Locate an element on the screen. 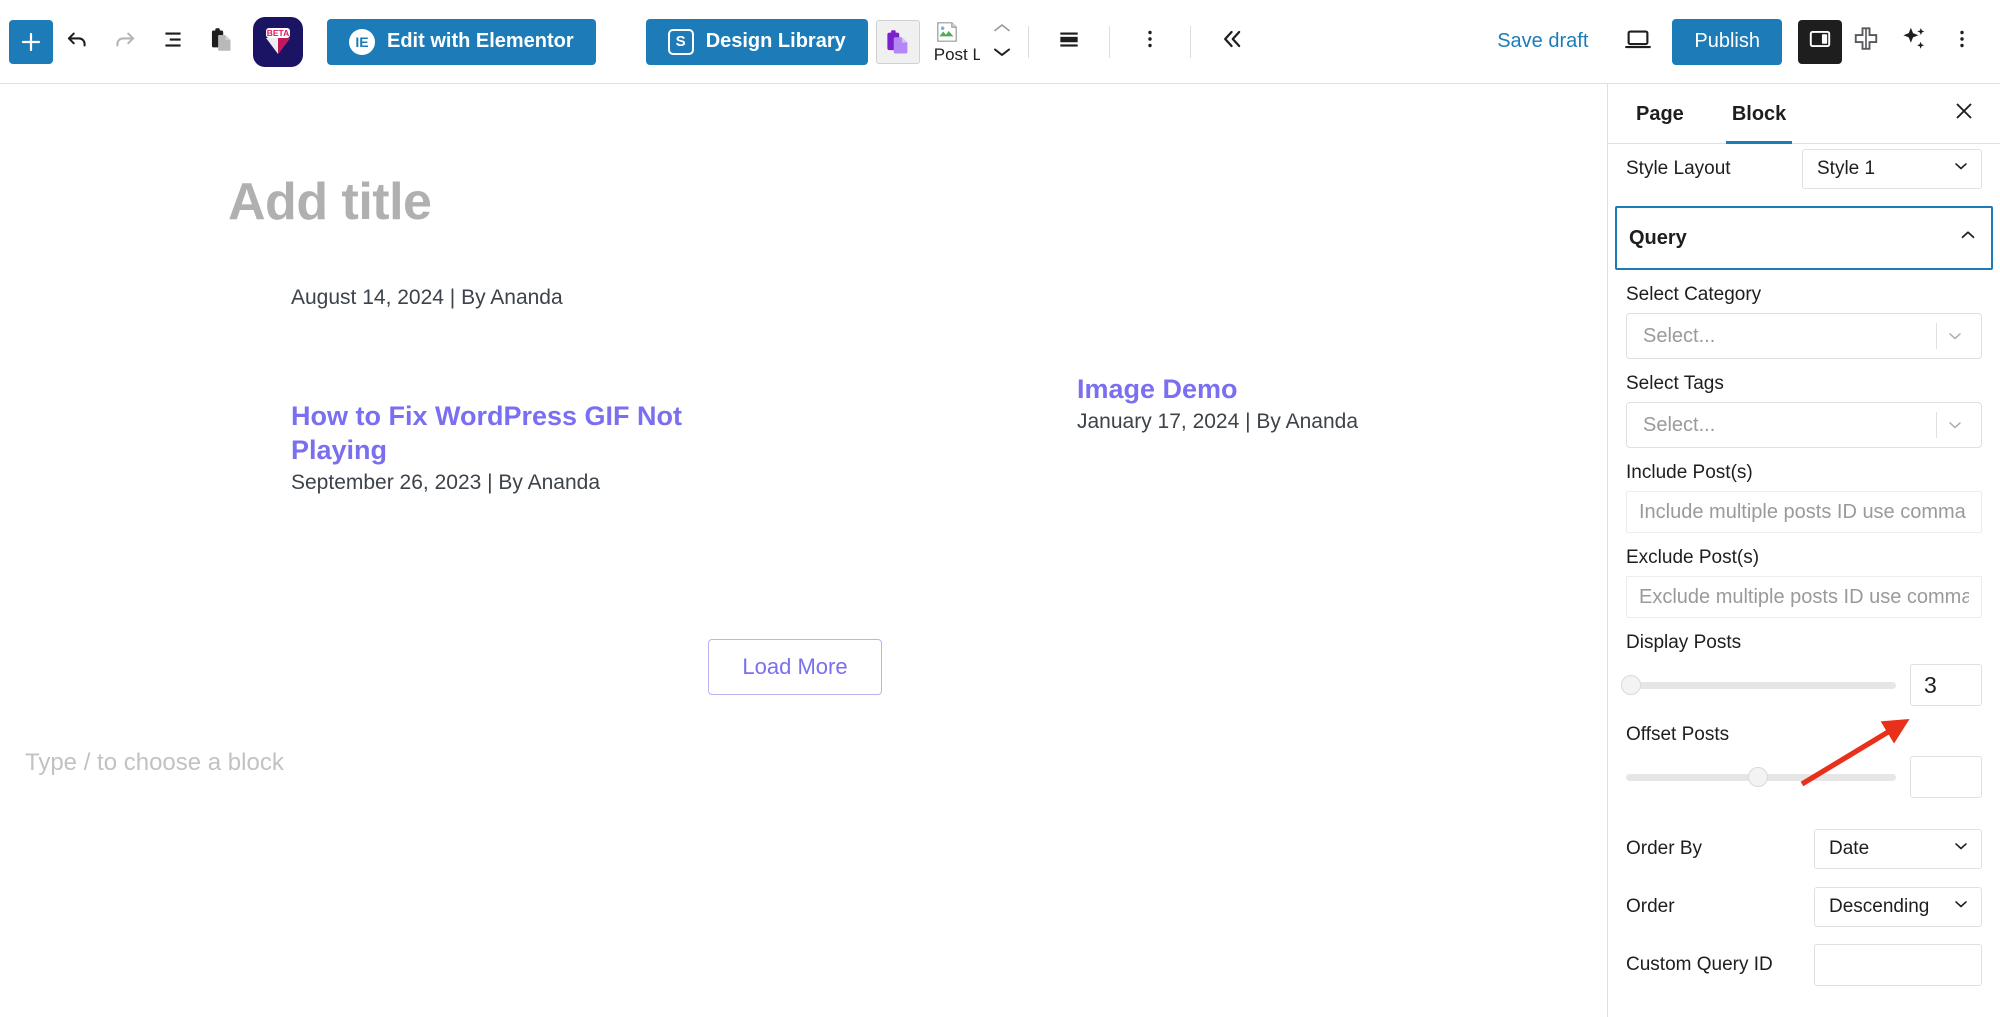 The height and width of the screenshot is (1017, 2000). custom-query-id-input is located at coordinates (1898, 965).